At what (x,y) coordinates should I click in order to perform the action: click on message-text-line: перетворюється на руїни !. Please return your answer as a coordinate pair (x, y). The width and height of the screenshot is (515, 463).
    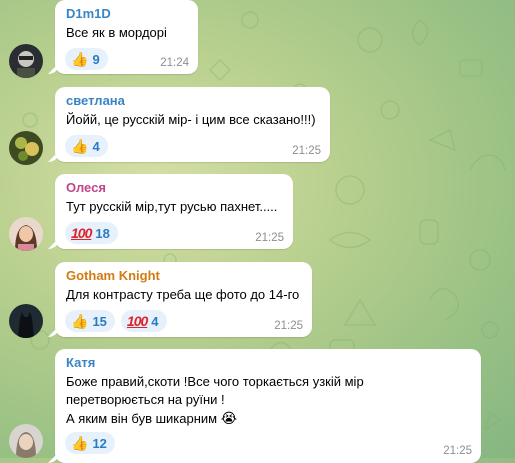
    Looking at the image, I should click on (145, 399).